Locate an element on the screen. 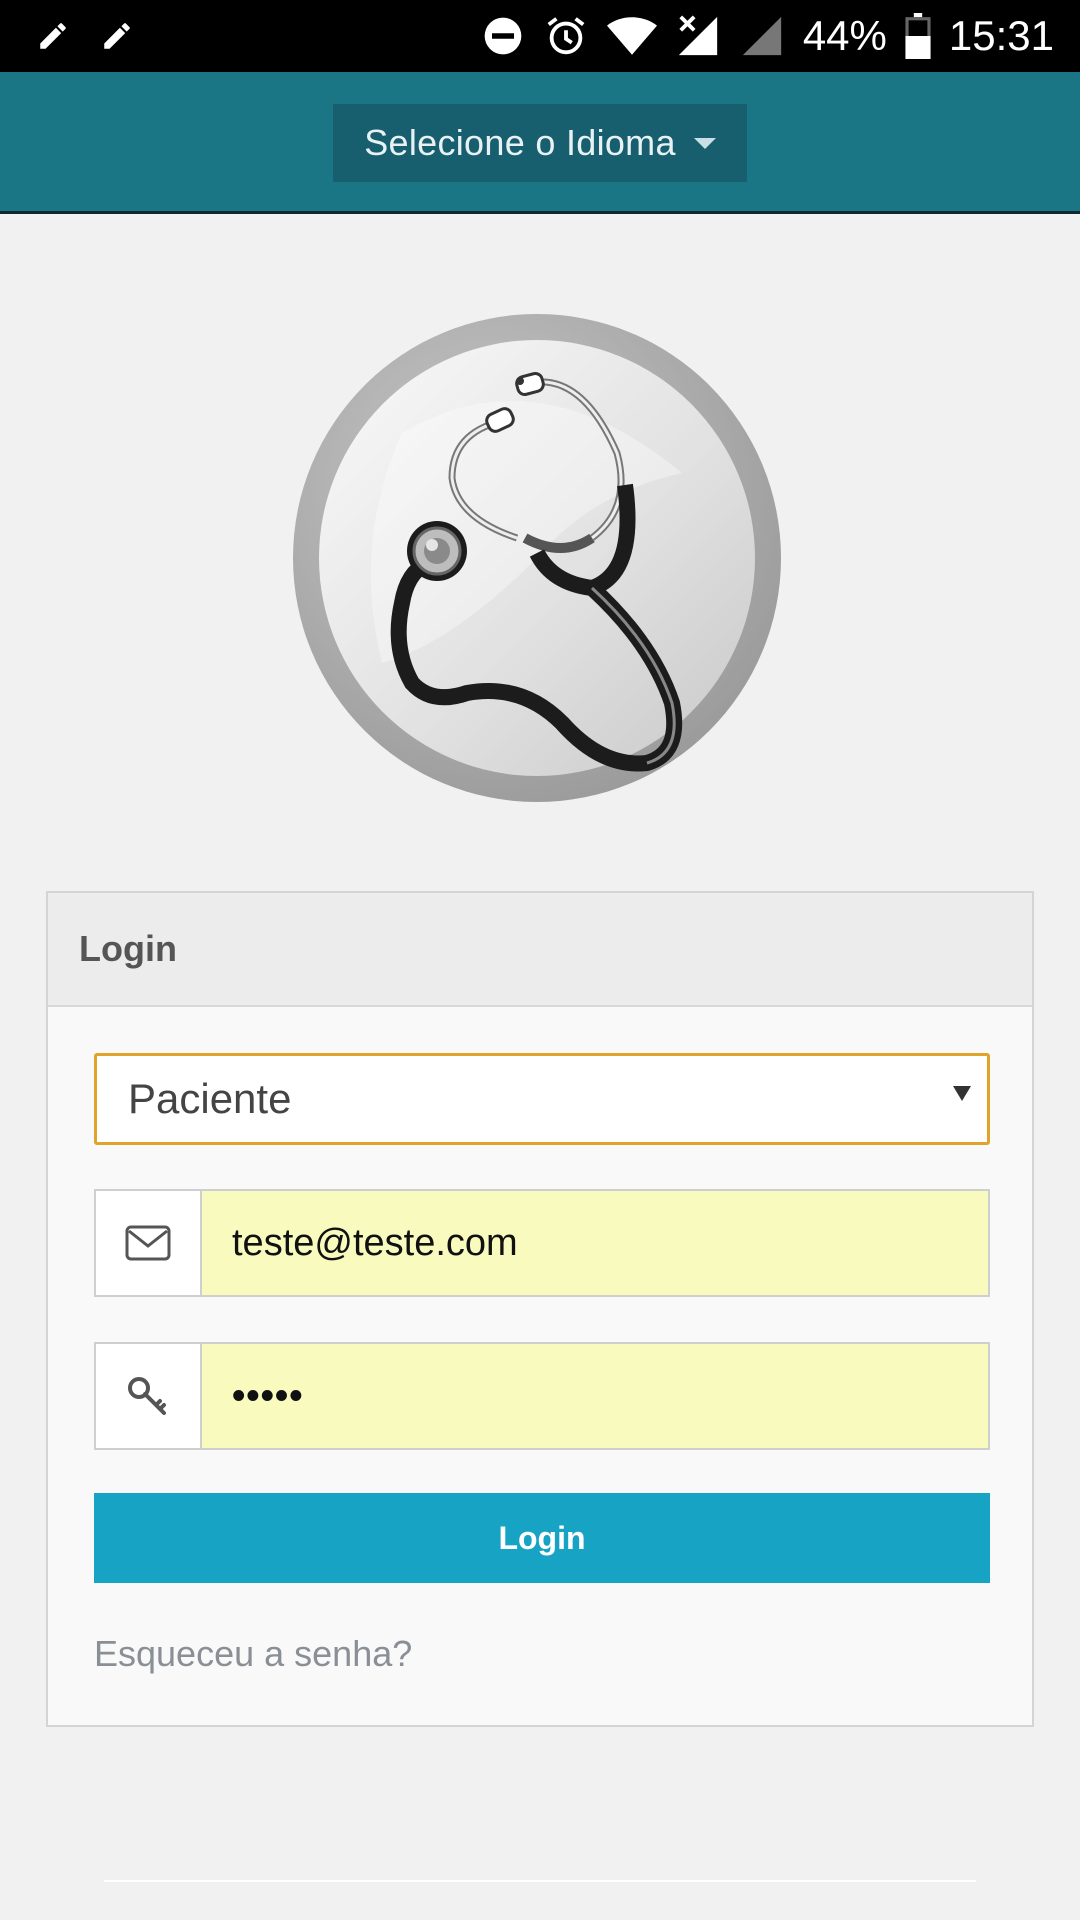 This screenshot has height=1920, width=1080. battery-icon is located at coordinates (918, 36).